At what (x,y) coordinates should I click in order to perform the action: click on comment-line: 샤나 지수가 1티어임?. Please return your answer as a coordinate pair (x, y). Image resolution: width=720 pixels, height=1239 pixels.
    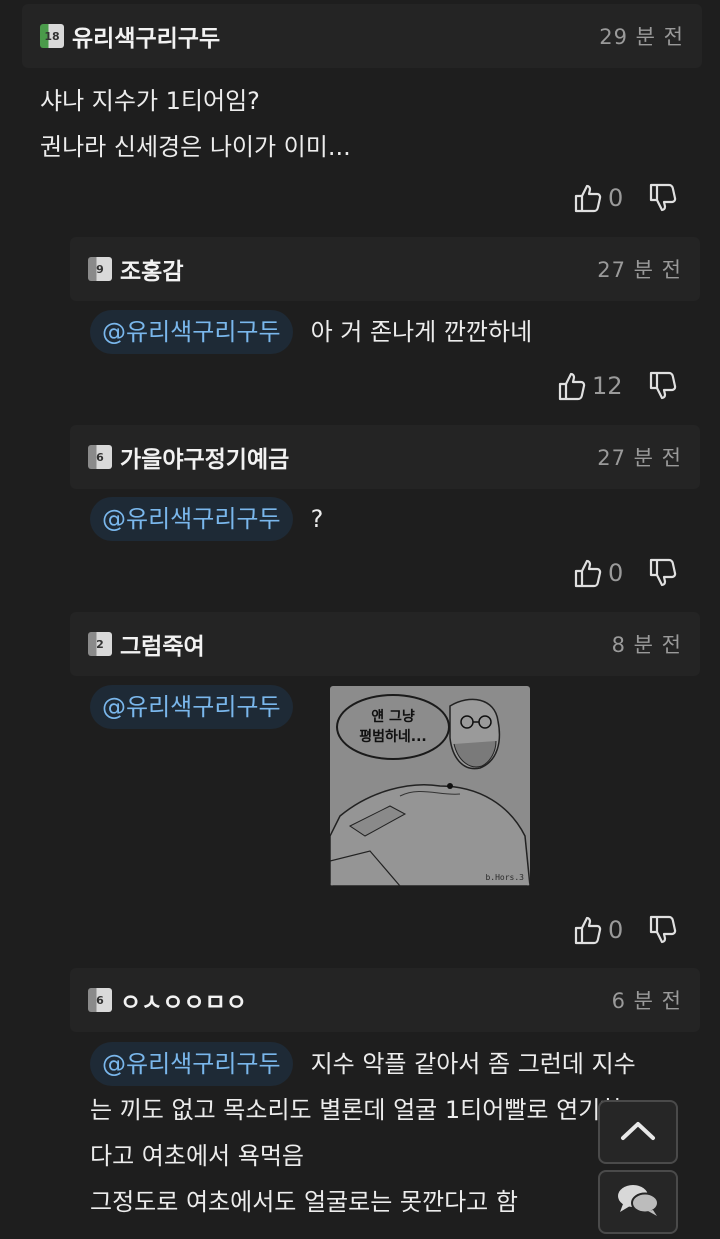
    Looking at the image, I should click on (150, 101).